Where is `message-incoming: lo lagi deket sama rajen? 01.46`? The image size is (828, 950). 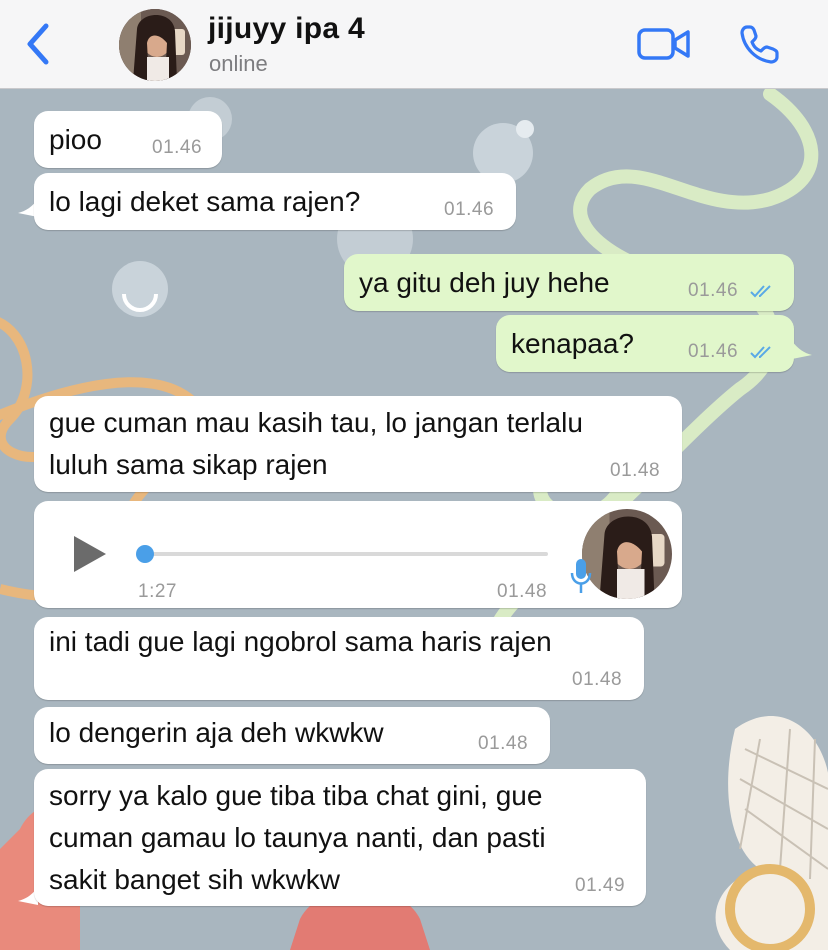
message-incoming: lo lagi deket sama rajen? 01.46 is located at coordinates (275, 201).